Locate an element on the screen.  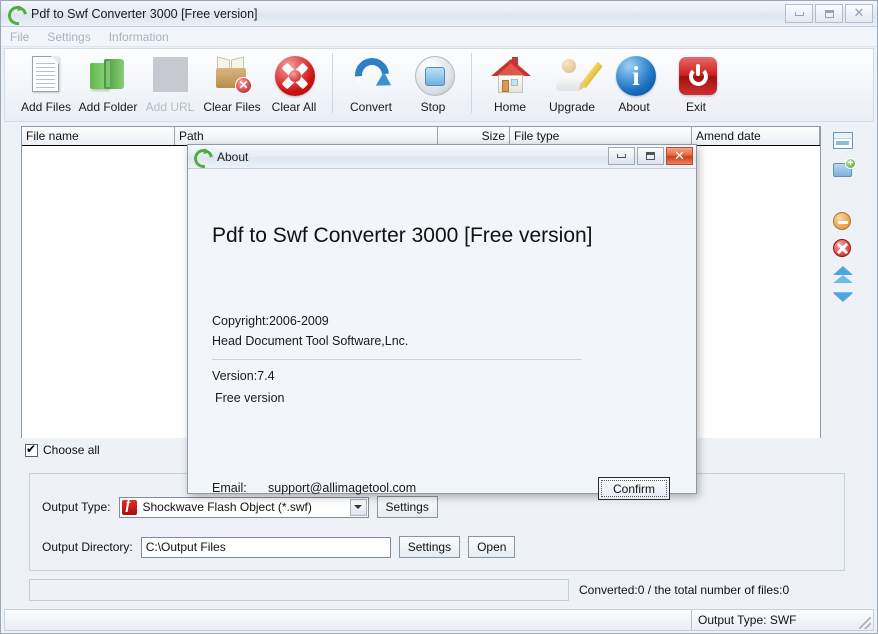
about-company: Head Document Tool Software,Lnc. is located at coordinates (310, 341).